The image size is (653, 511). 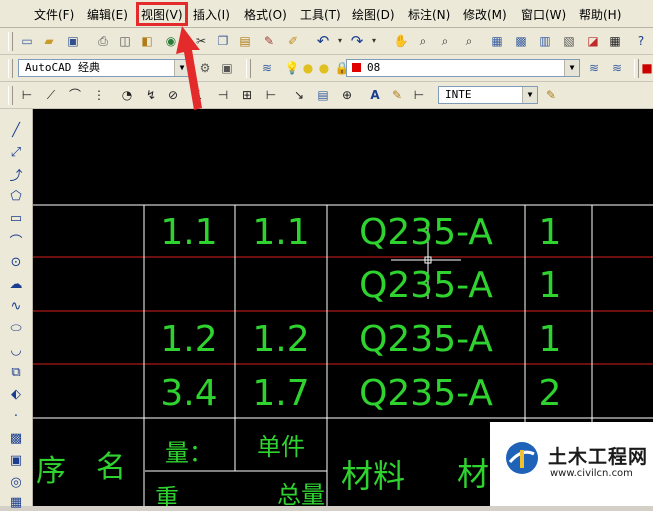 What do you see at coordinates (16, 502) in the screenshot?
I see `table-icon: ▦` at bounding box center [16, 502].